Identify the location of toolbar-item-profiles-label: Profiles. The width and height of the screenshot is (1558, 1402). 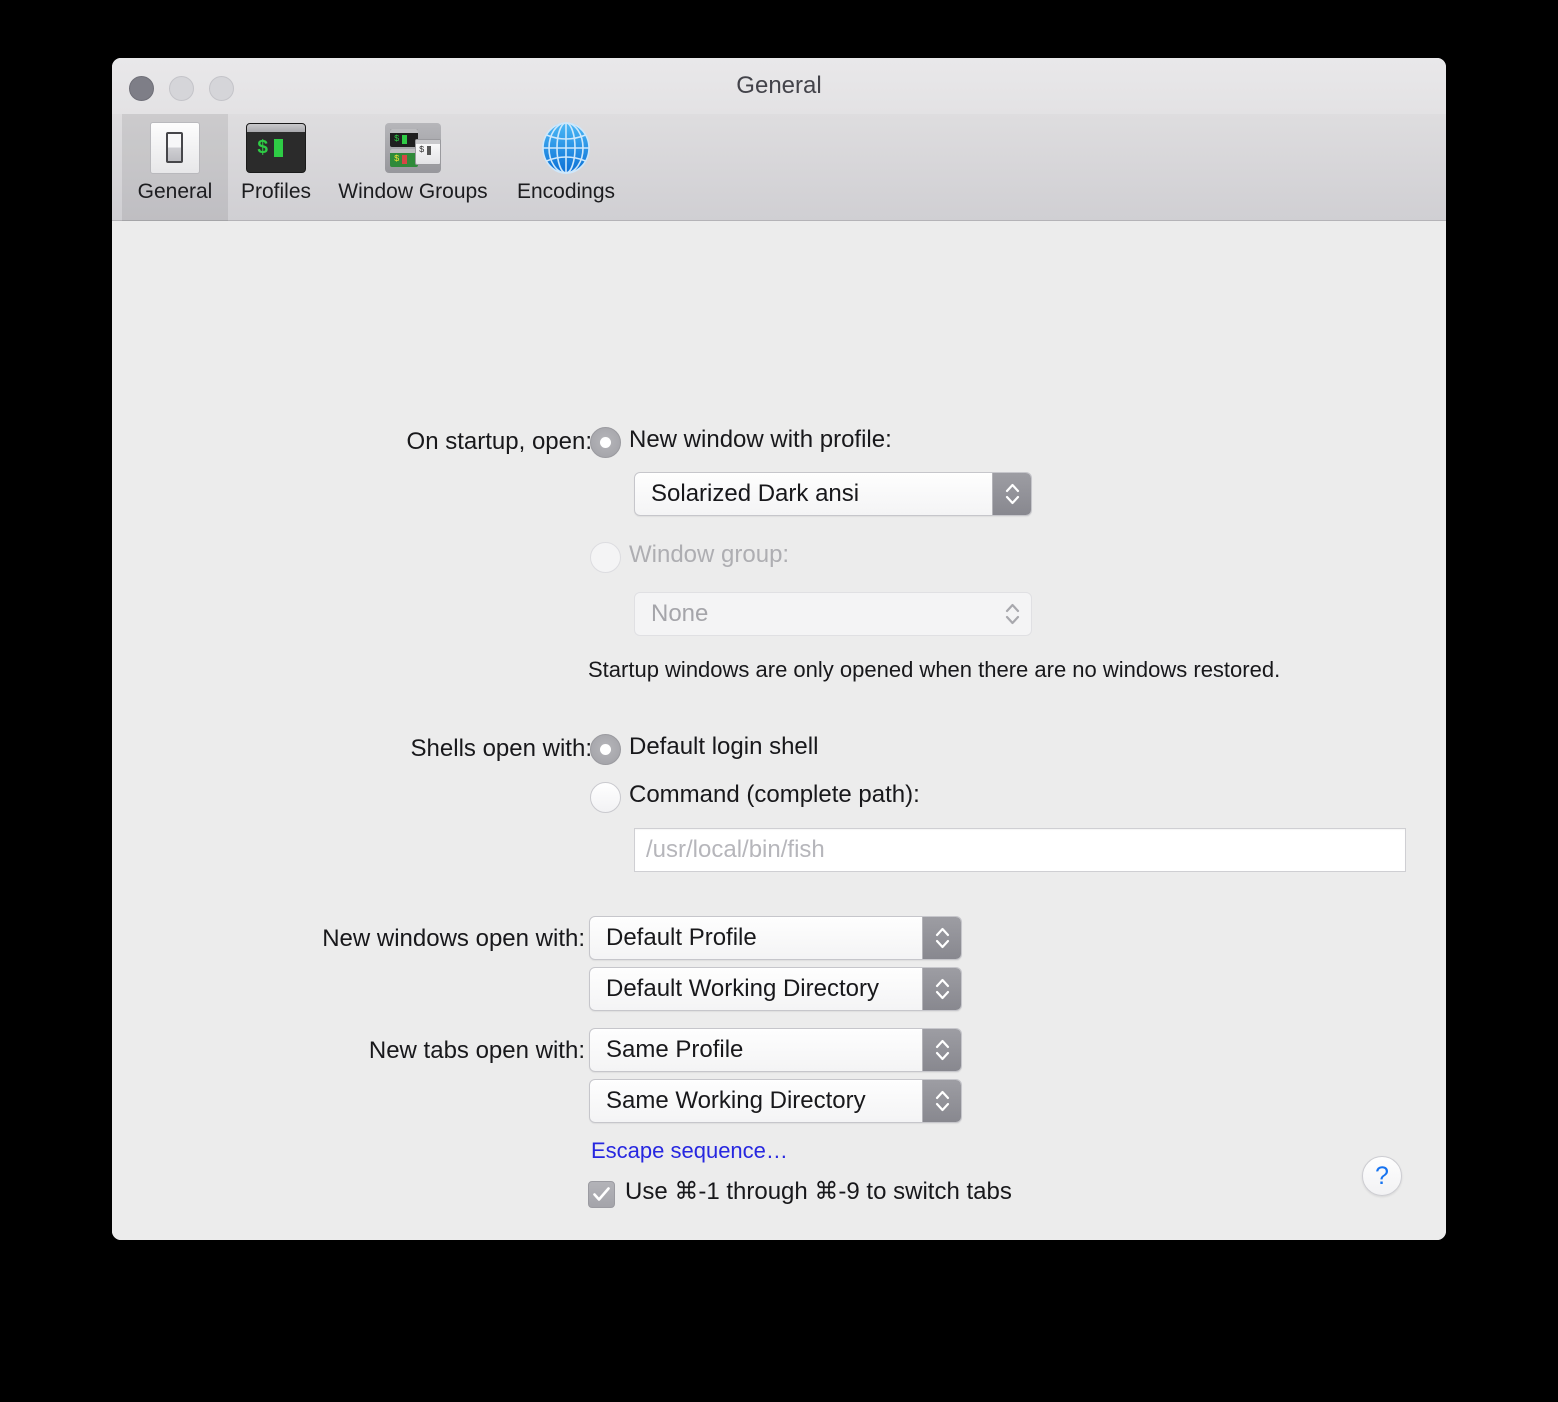
(276, 191).